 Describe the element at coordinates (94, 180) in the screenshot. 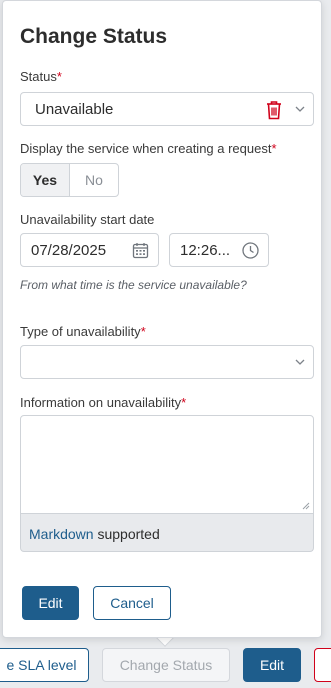

I see `toggle-no: No` at that location.